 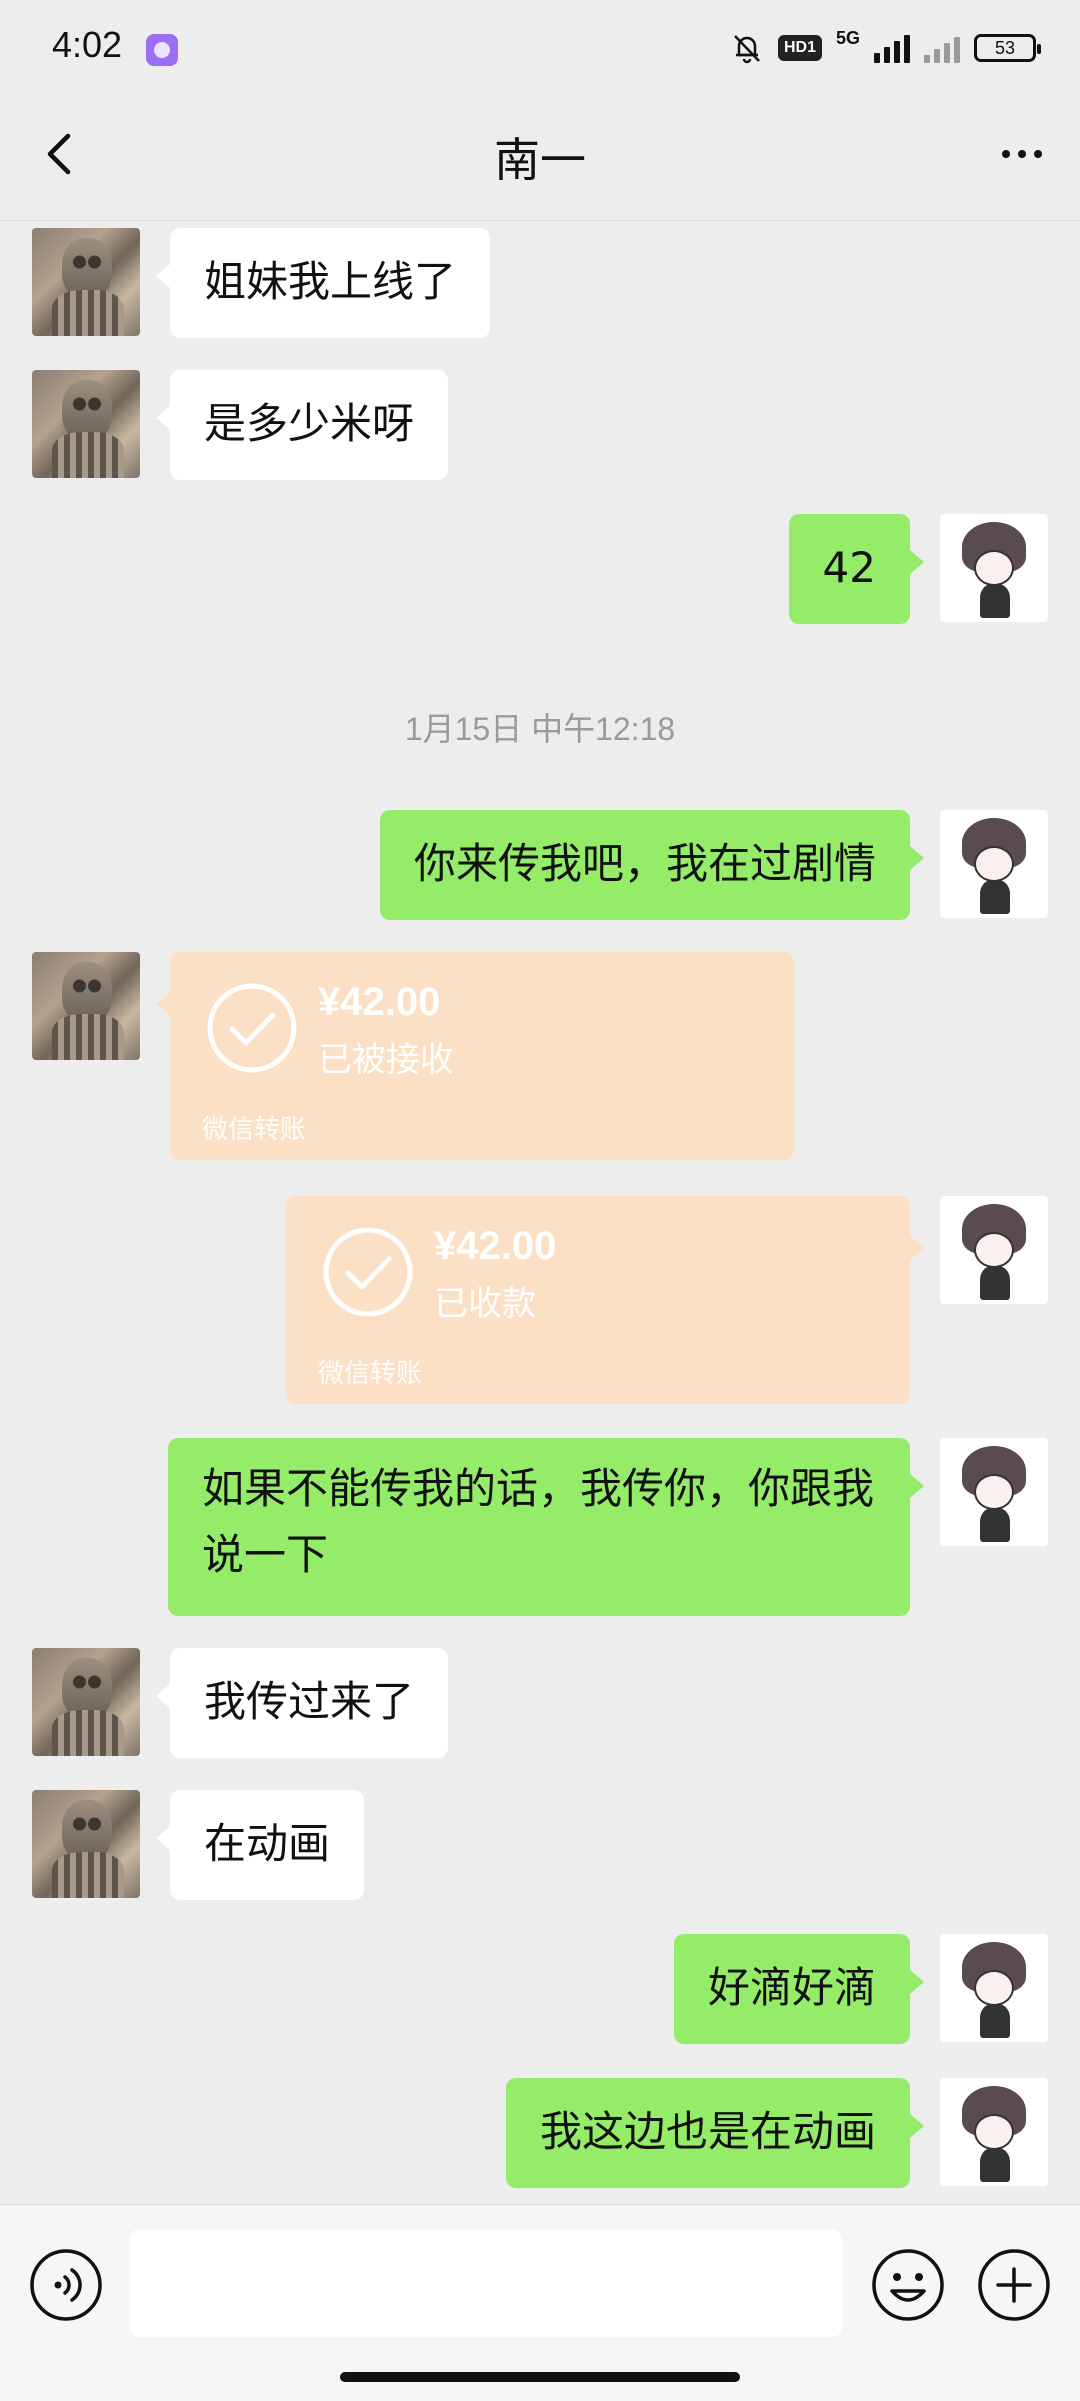 I want to click on signal-icon, so click(x=892, y=48).